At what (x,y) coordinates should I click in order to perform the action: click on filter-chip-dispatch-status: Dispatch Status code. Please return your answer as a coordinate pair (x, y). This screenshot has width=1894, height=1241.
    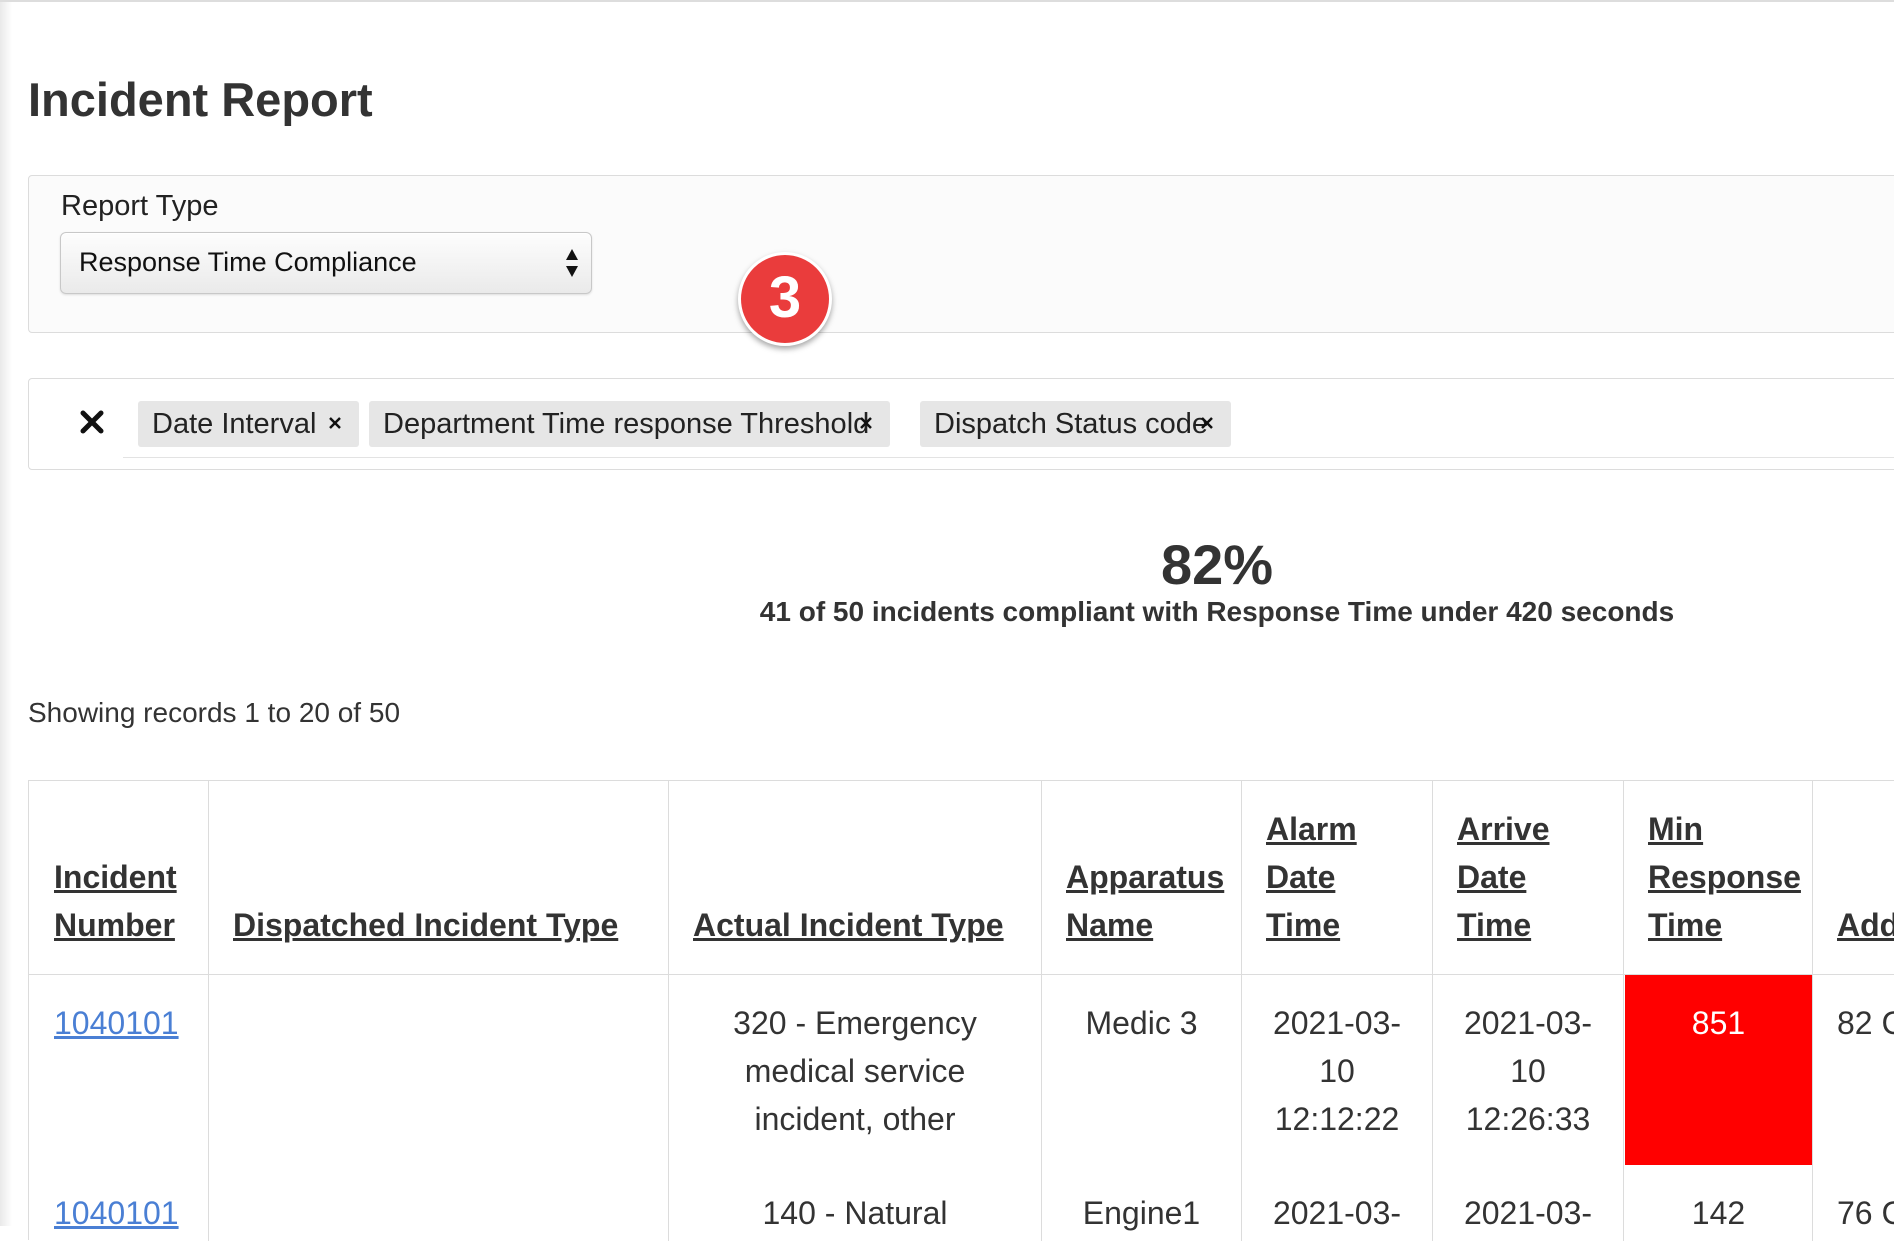
    Looking at the image, I should click on (1075, 424).